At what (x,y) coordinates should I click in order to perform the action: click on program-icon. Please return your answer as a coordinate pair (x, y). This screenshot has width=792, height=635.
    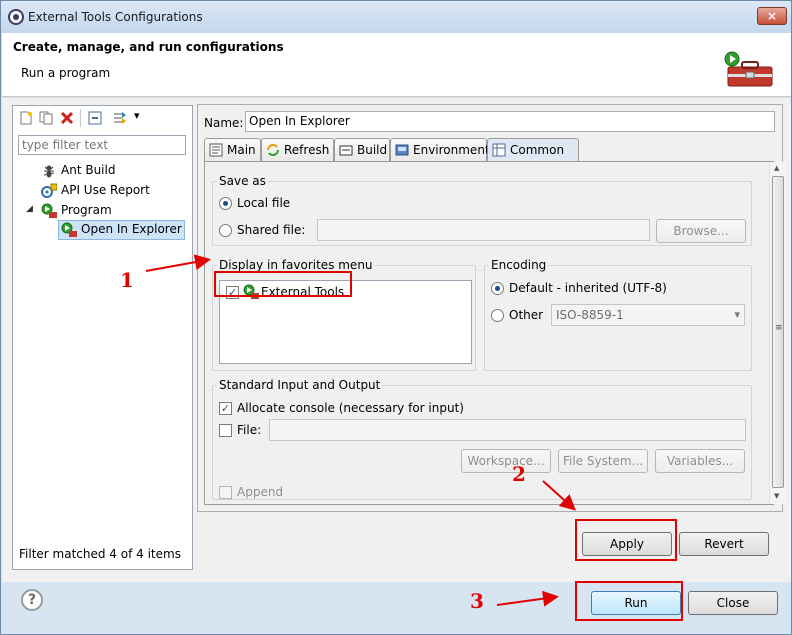
    Looking at the image, I should click on (49, 210).